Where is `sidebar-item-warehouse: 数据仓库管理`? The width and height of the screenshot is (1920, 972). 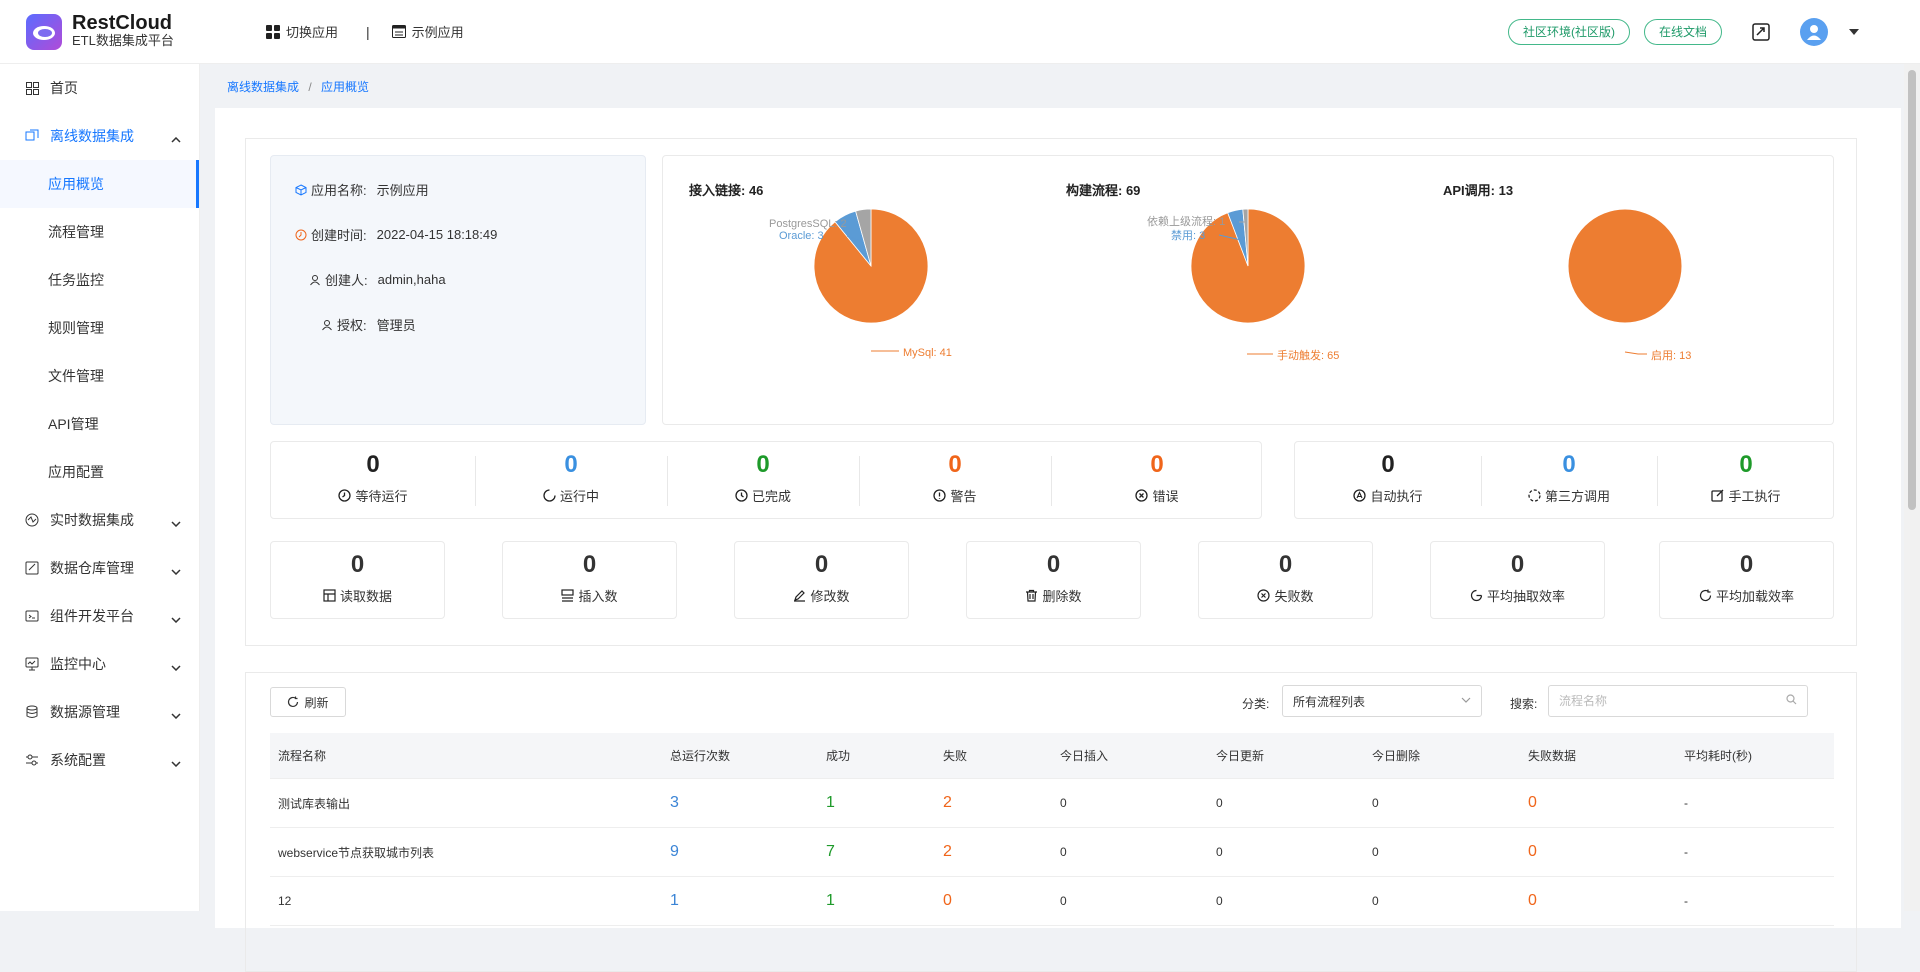
sidebar-item-warehouse: 数据仓库管理 is located at coordinates (99, 568).